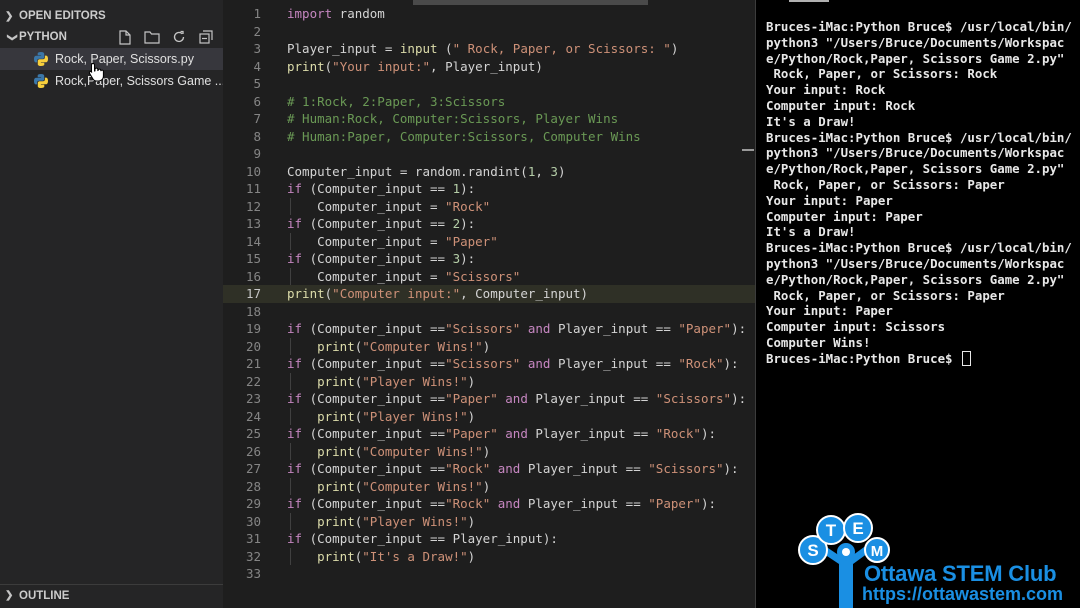  Describe the element at coordinates (489, 224) in the screenshot. I see `code-line: 13 if (Computer_input == 2):` at that location.